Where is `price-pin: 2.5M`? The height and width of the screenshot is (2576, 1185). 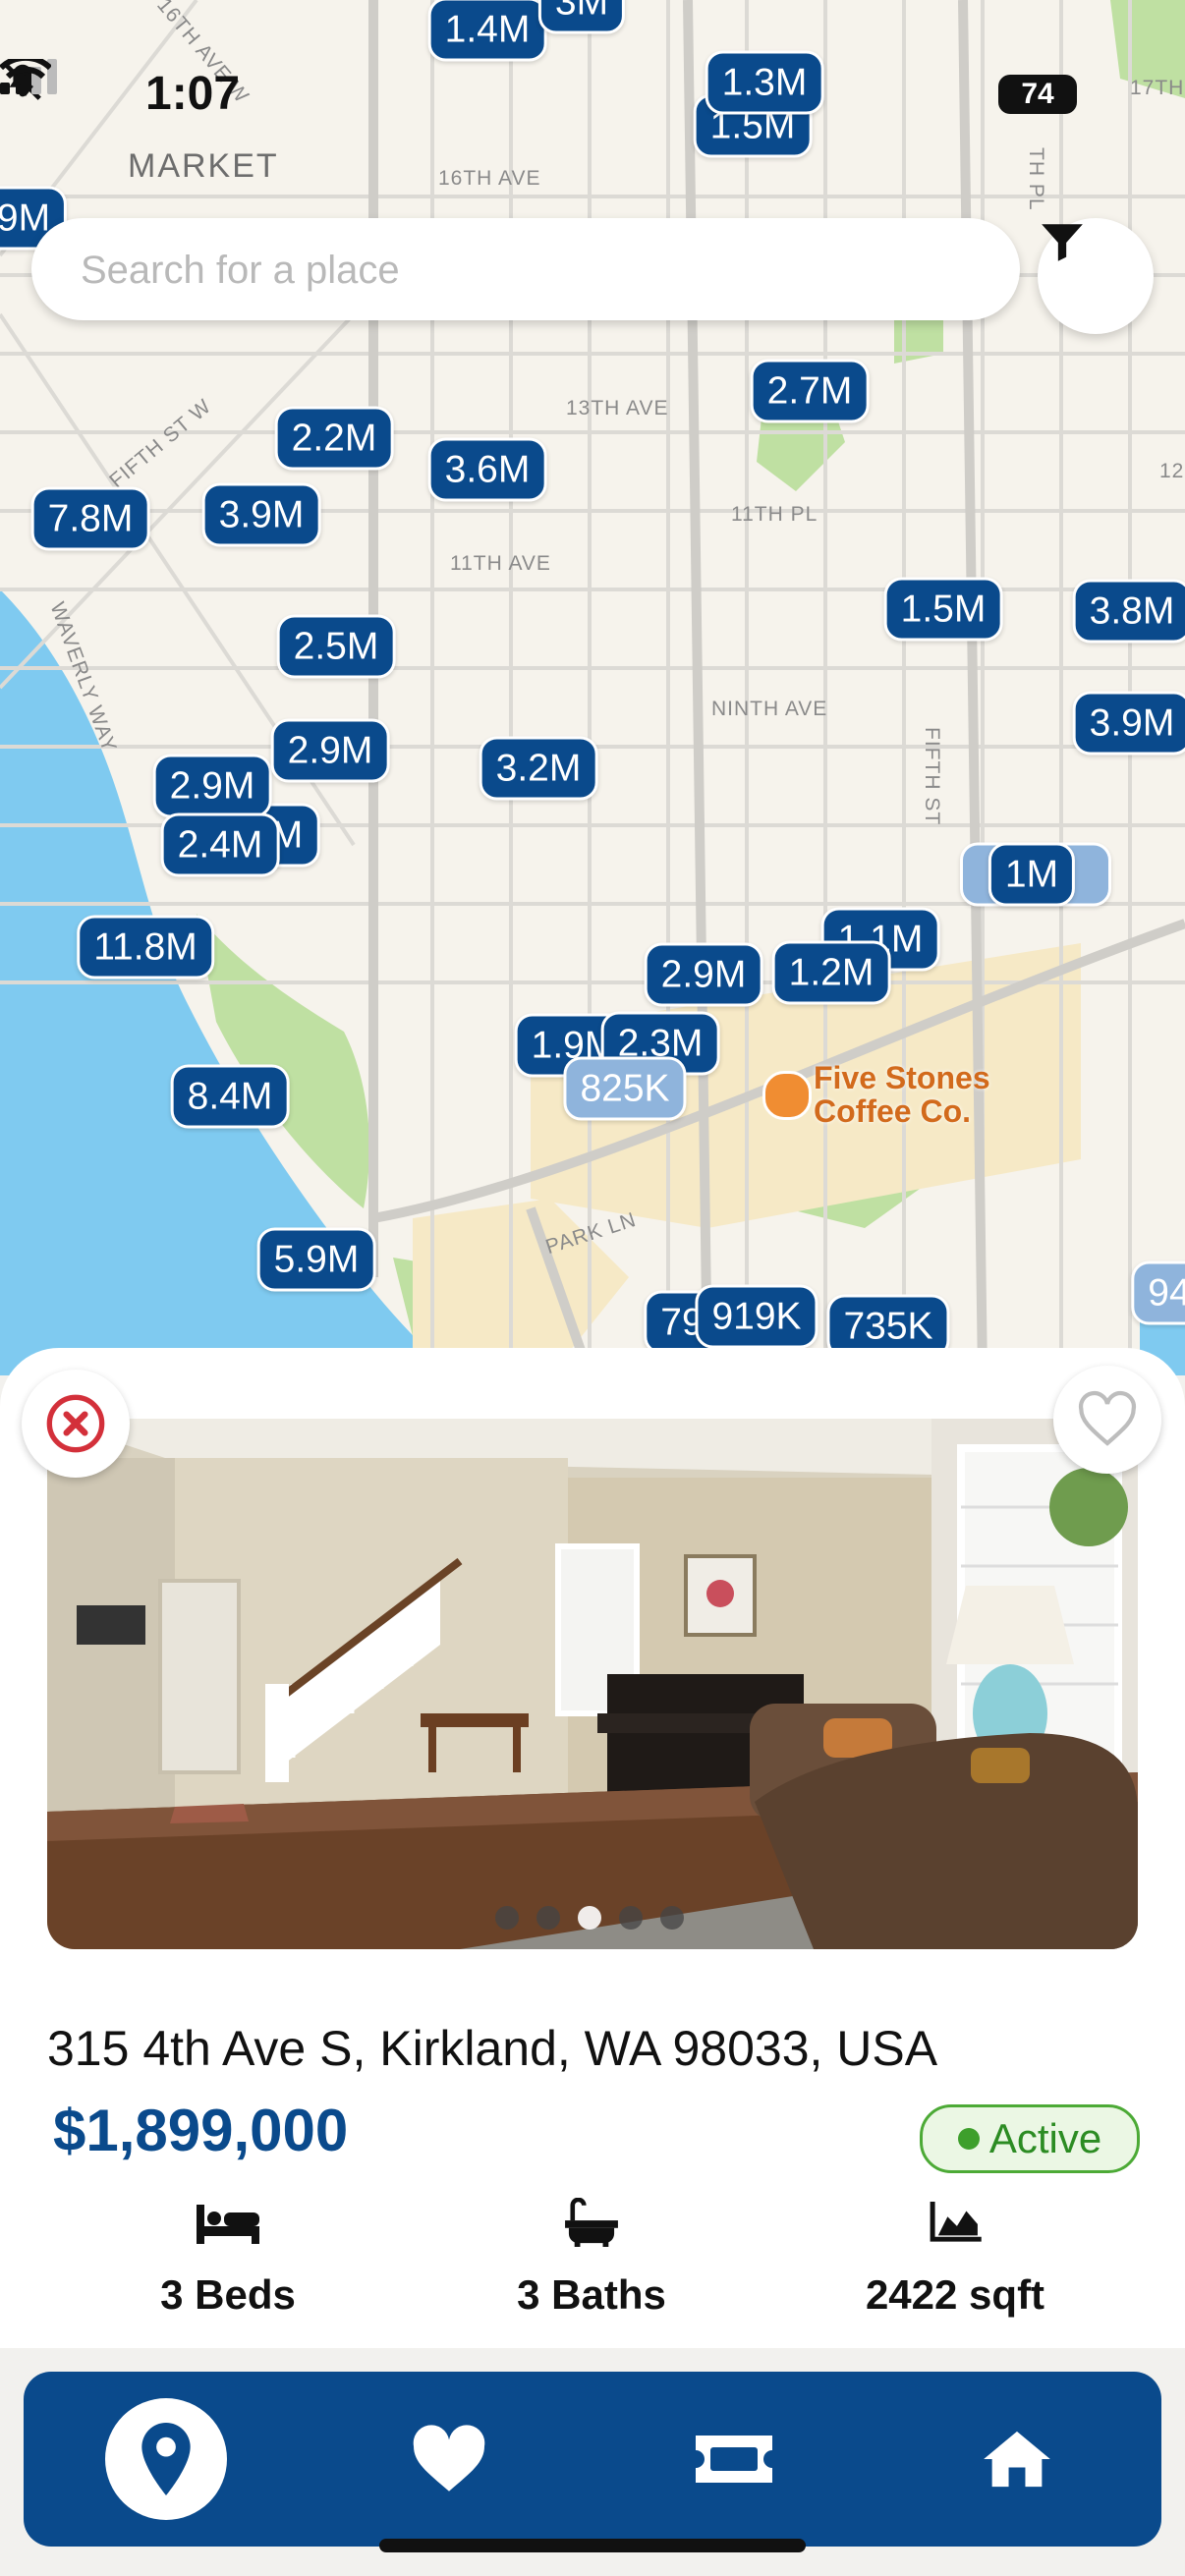
price-pin: 2.5M is located at coordinates (336, 646).